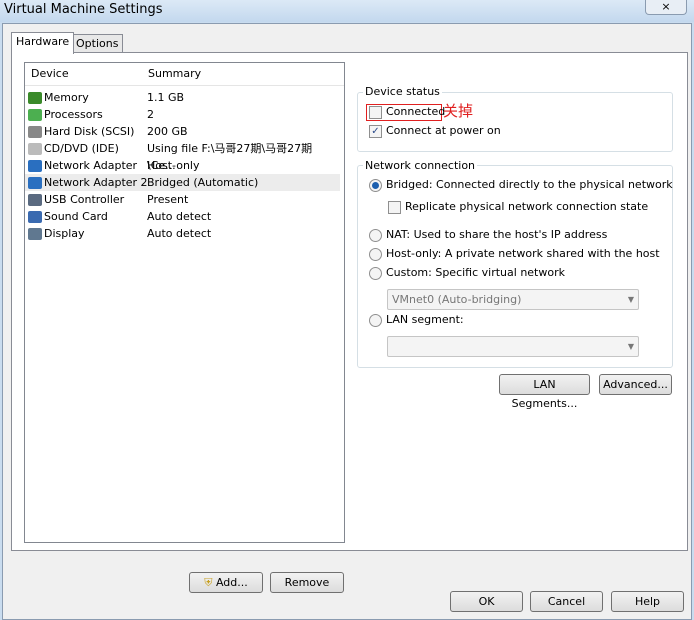 The height and width of the screenshot is (620, 694). I want to click on device-row: Network Adapter 2 Bridged (Automatic), so click(182, 182).